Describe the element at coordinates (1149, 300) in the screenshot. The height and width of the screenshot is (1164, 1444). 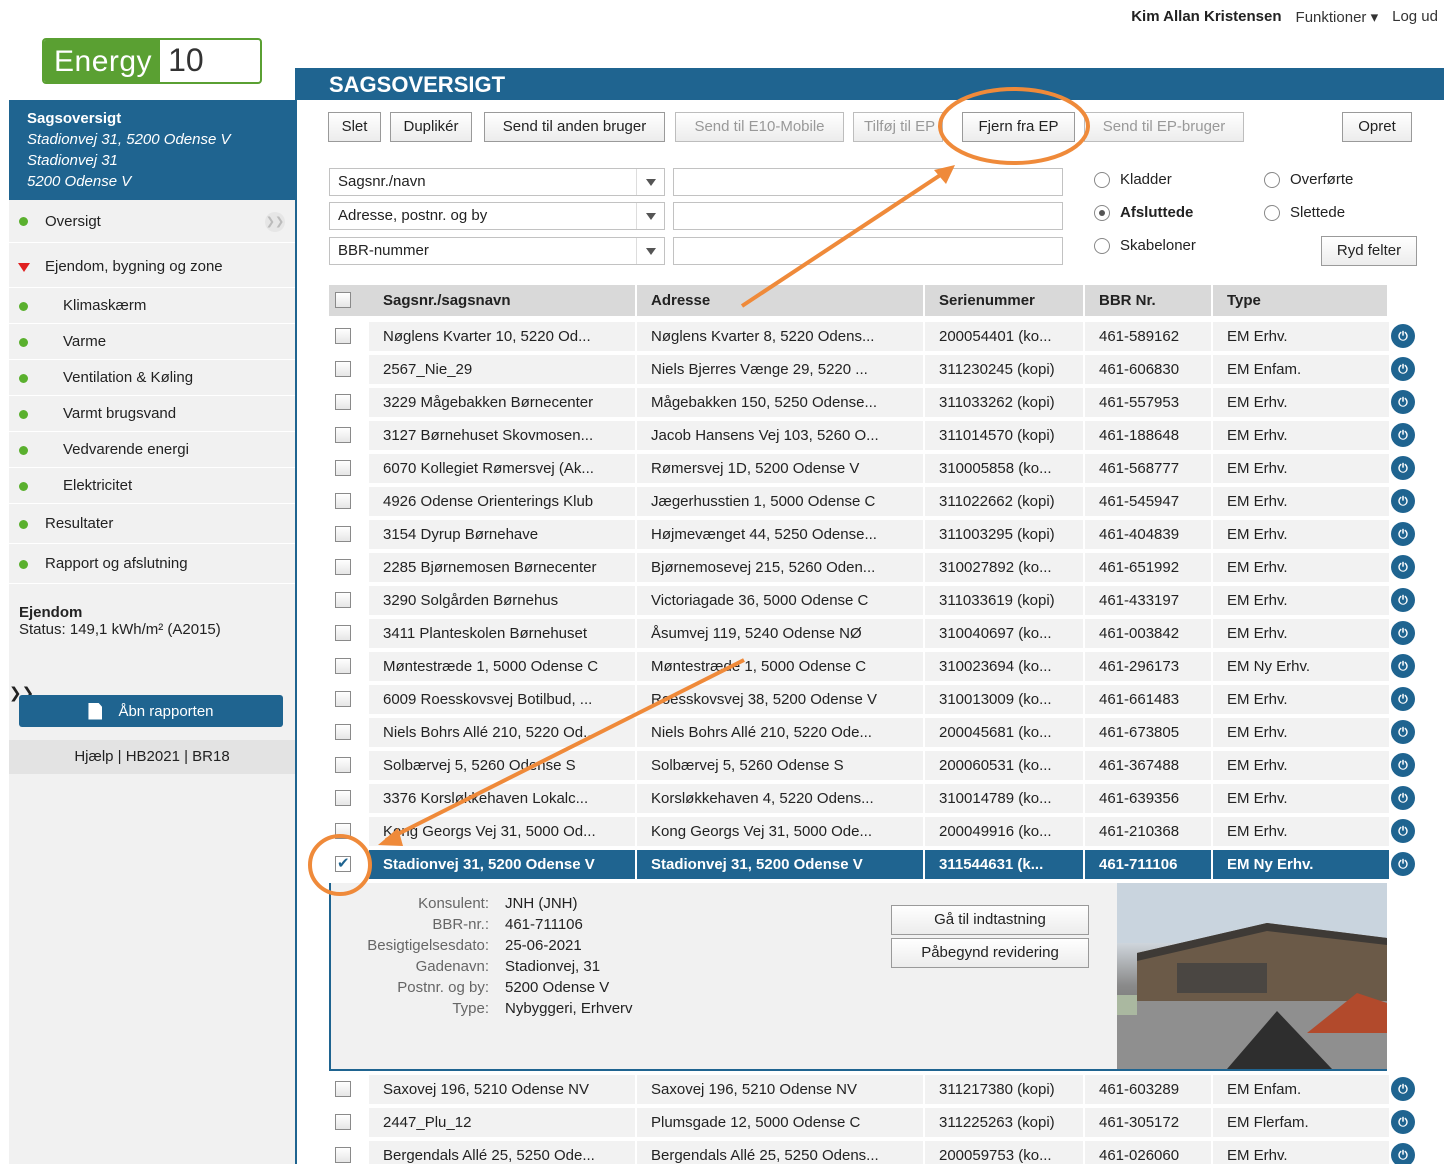
I see `column-header: BBR Nr.` at that location.